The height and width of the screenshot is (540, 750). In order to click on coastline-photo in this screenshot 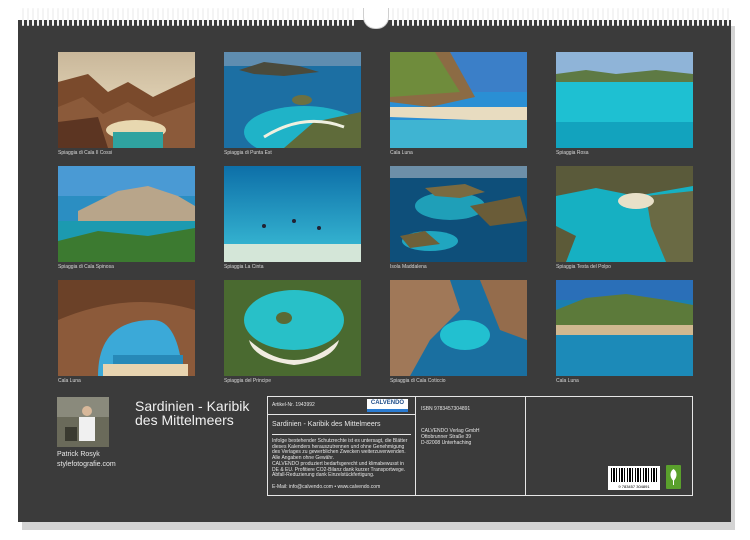, I will do `click(624, 328)`.